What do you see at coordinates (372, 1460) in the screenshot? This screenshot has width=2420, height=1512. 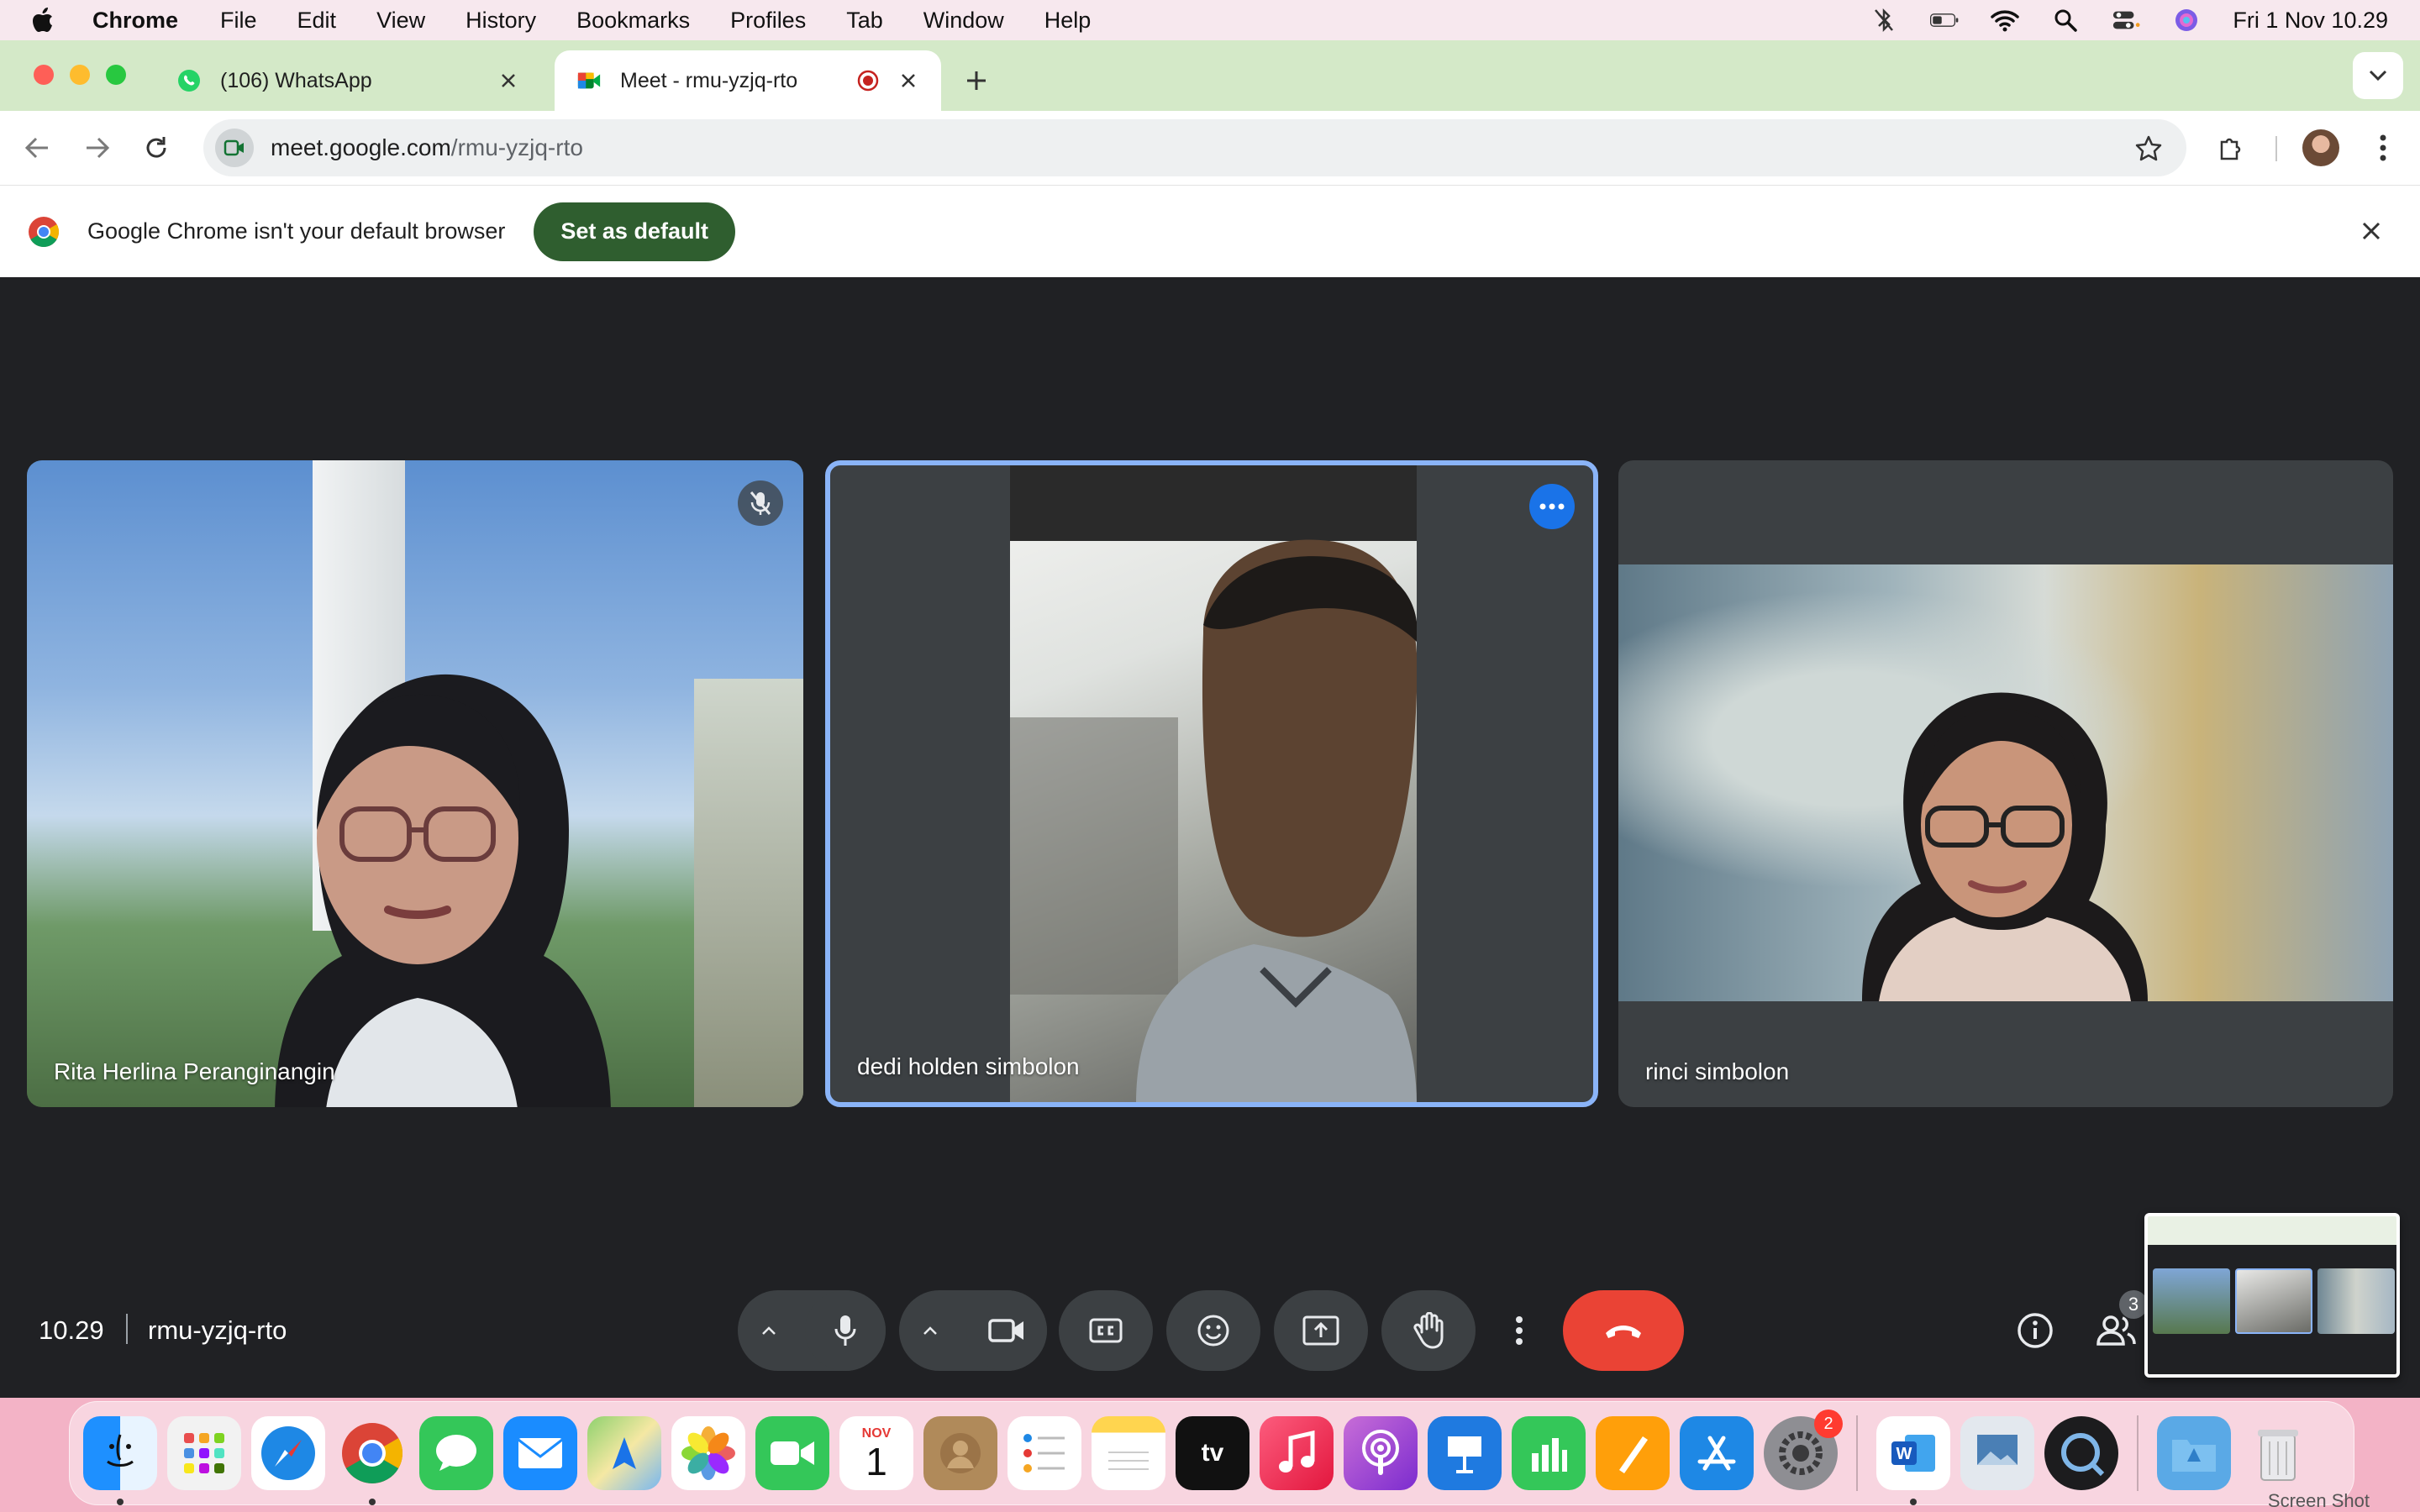 I see `chrome-icon` at bounding box center [372, 1460].